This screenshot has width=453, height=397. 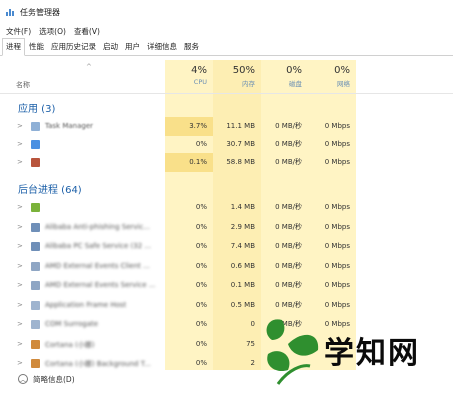 What do you see at coordinates (226, 144) in the screenshot?
I see `process-row: >0% 30.7 MB 0 MB/秒 0 Mbps` at bounding box center [226, 144].